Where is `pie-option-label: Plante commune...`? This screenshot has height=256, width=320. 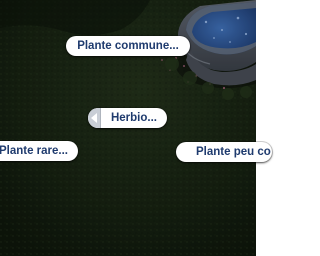
pie-option-label: Plante commune... is located at coordinates (128, 46).